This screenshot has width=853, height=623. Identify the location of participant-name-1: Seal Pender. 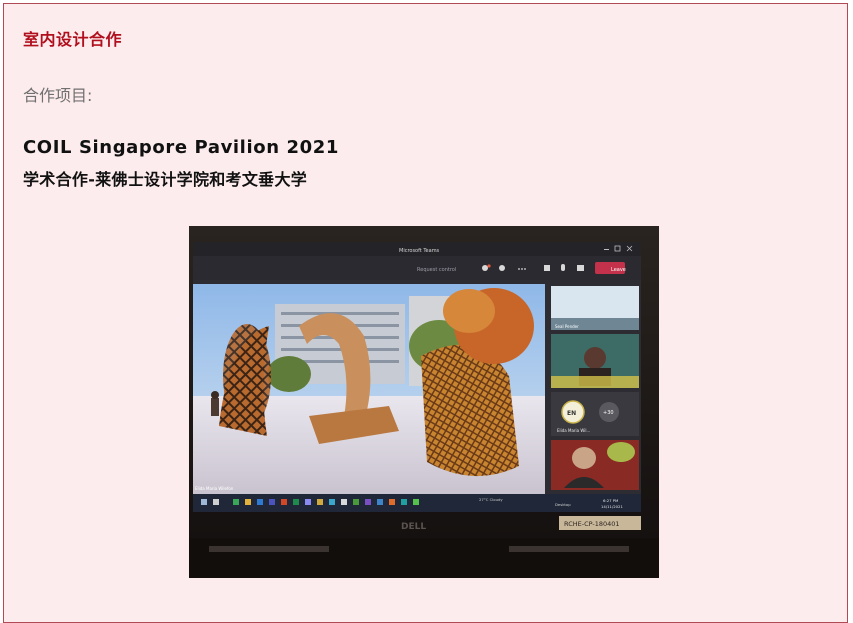
(567, 326).